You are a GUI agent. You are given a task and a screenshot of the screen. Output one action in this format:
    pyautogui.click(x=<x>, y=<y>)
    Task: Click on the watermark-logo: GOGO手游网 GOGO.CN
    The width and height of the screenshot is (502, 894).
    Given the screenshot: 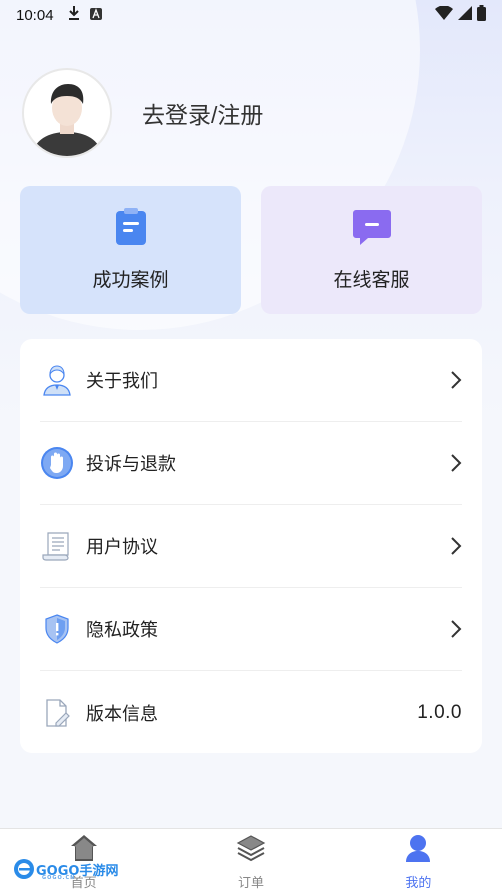 What is the action you would take?
    pyautogui.click(x=65, y=869)
    